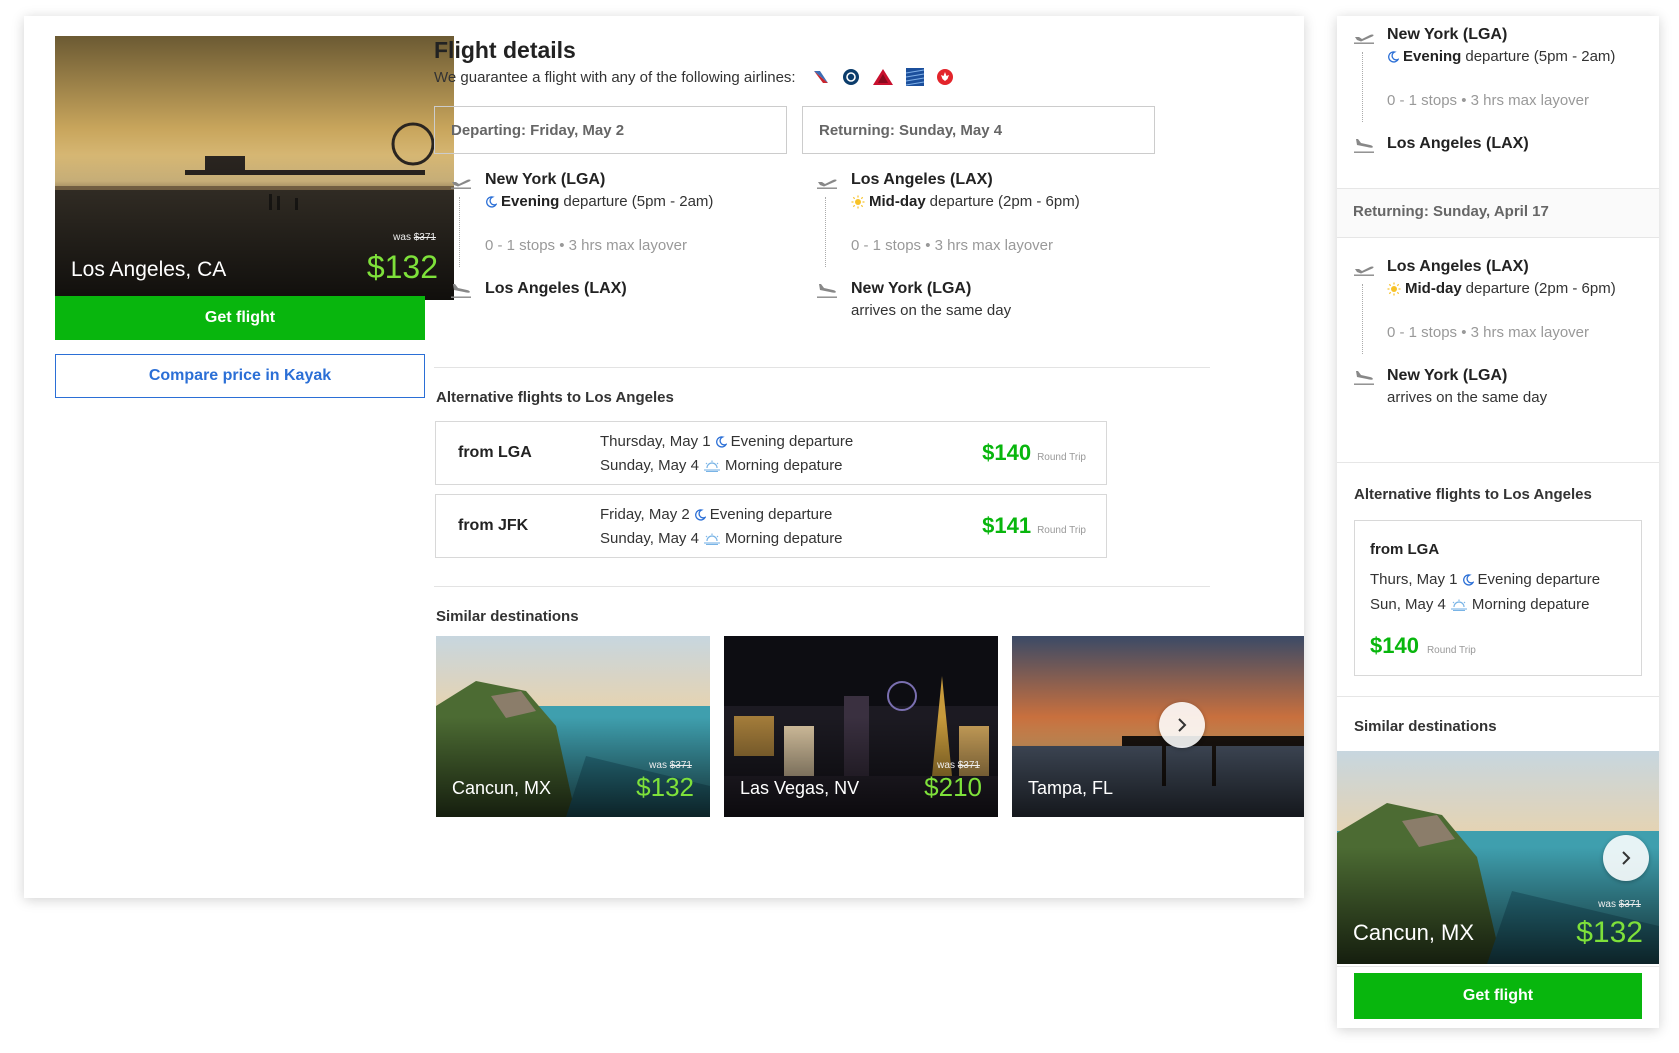  What do you see at coordinates (1405, 549) in the screenshot?
I see `side-alt-origin: from LGA` at bounding box center [1405, 549].